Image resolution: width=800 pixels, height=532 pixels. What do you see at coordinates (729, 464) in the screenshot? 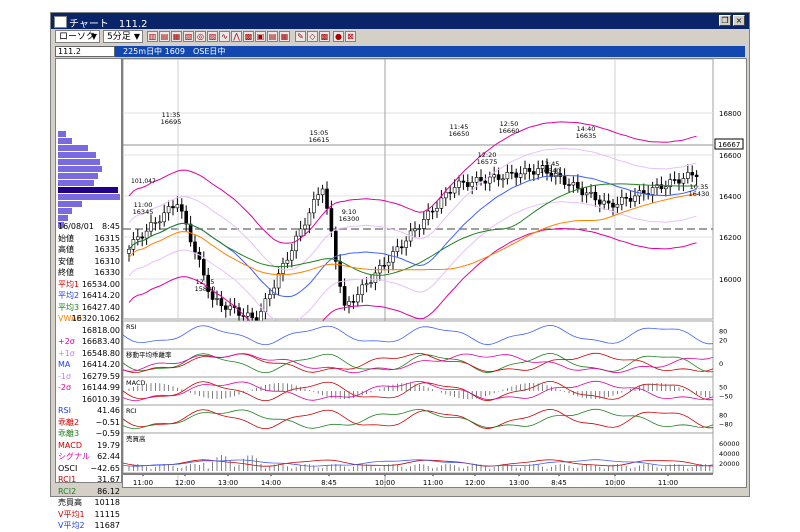
I see `panel-tick-label: 20000` at bounding box center [729, 464].